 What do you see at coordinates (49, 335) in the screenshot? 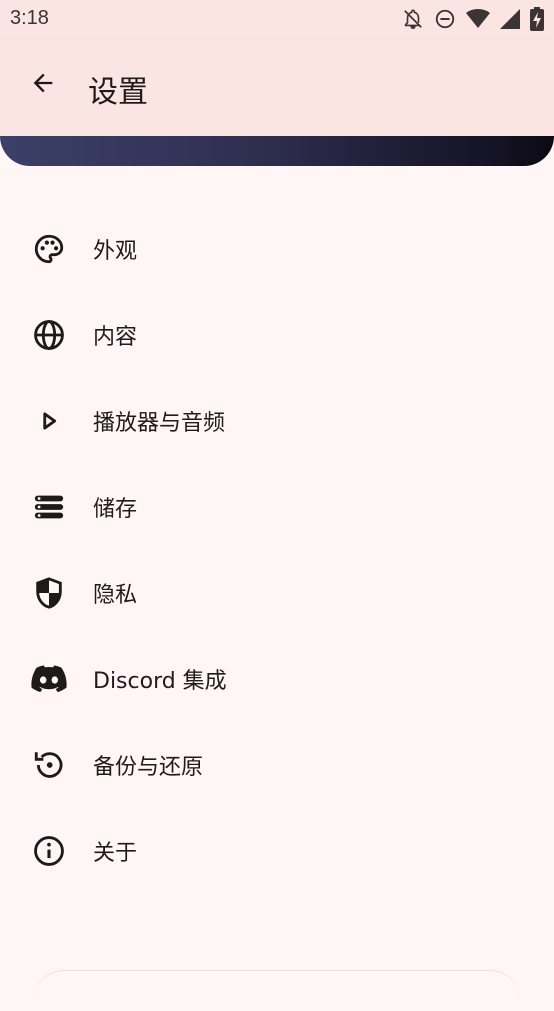
I see `globe-icon` at bounding box center [49, 335].